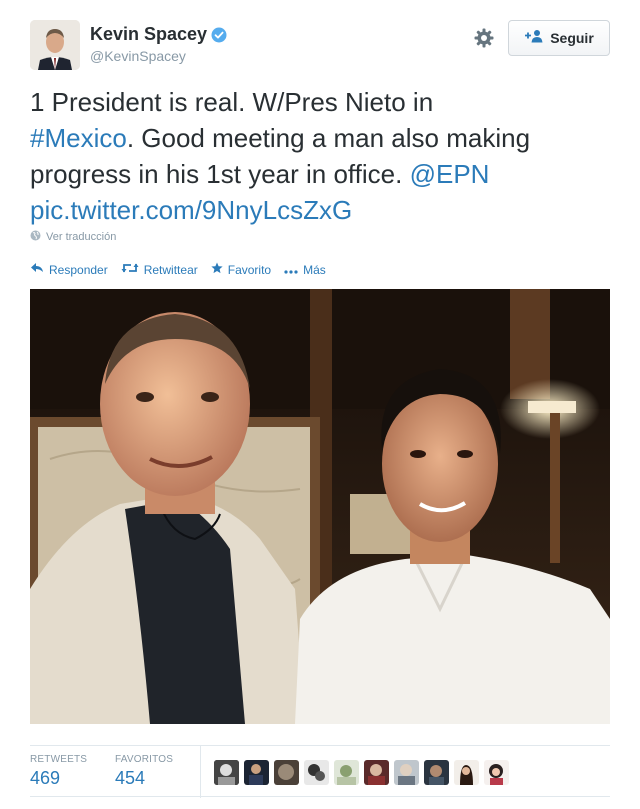  Describe the element at coordinates (314, 269) in the screenshot. I see `more-label: Más` at that location.